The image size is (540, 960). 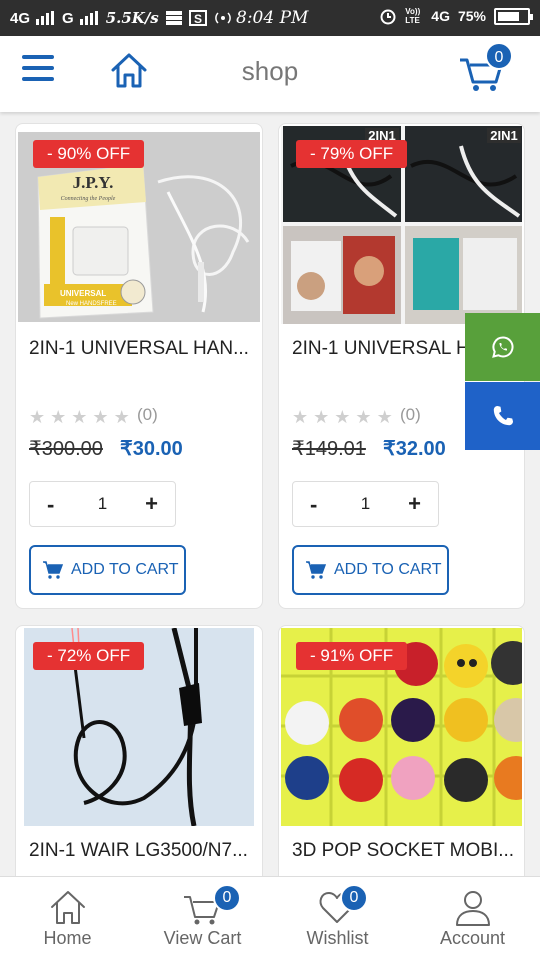 I want to click on status-left: 4G G 5.5K/s S, so click(x=121, y=18).